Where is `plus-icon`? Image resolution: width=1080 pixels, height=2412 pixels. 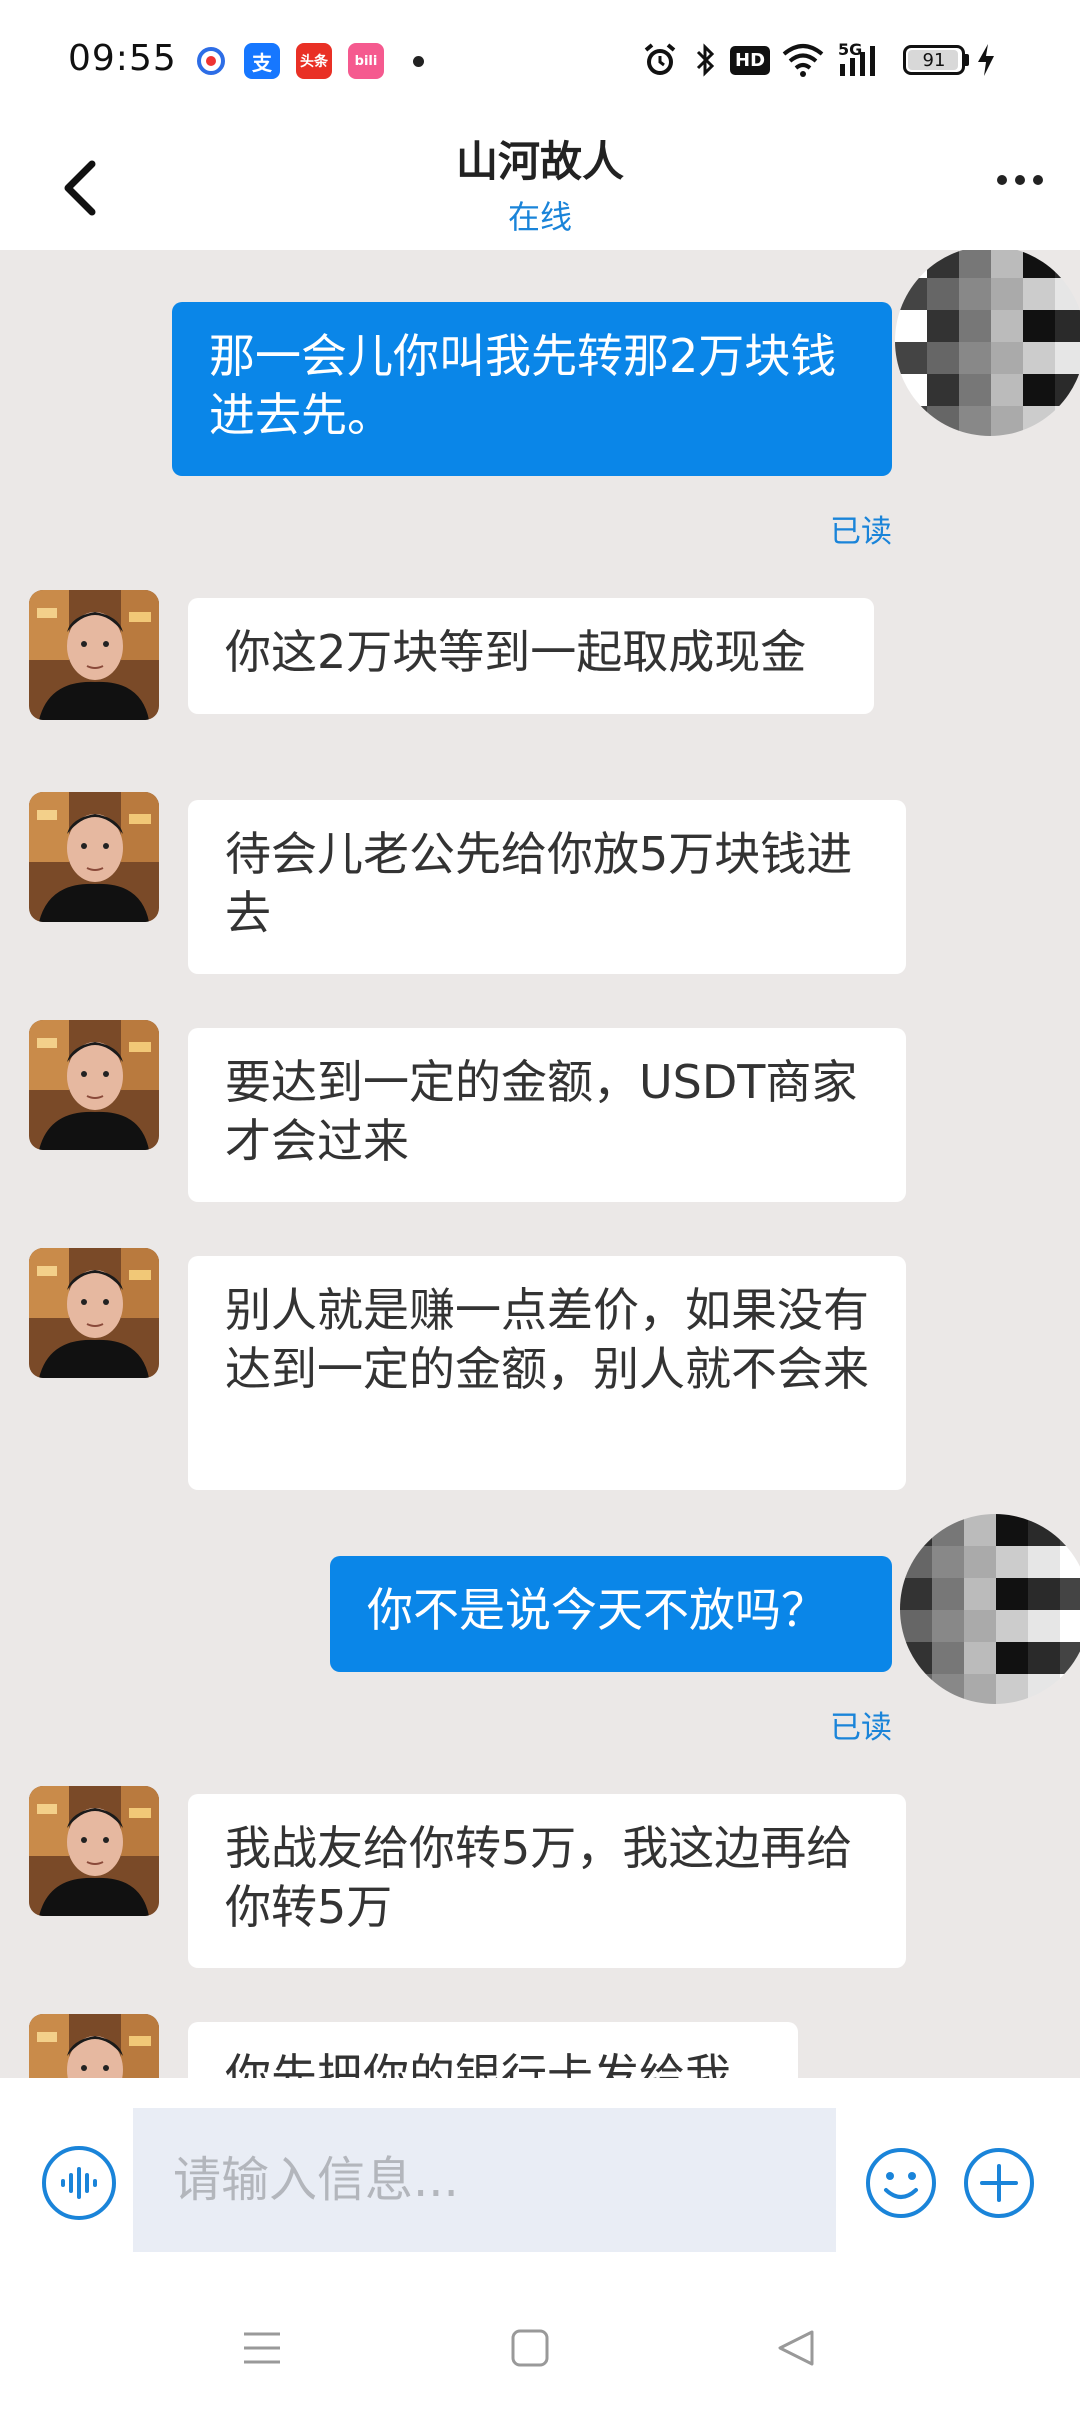 plus-icon is located at coordinates (999, 2183).